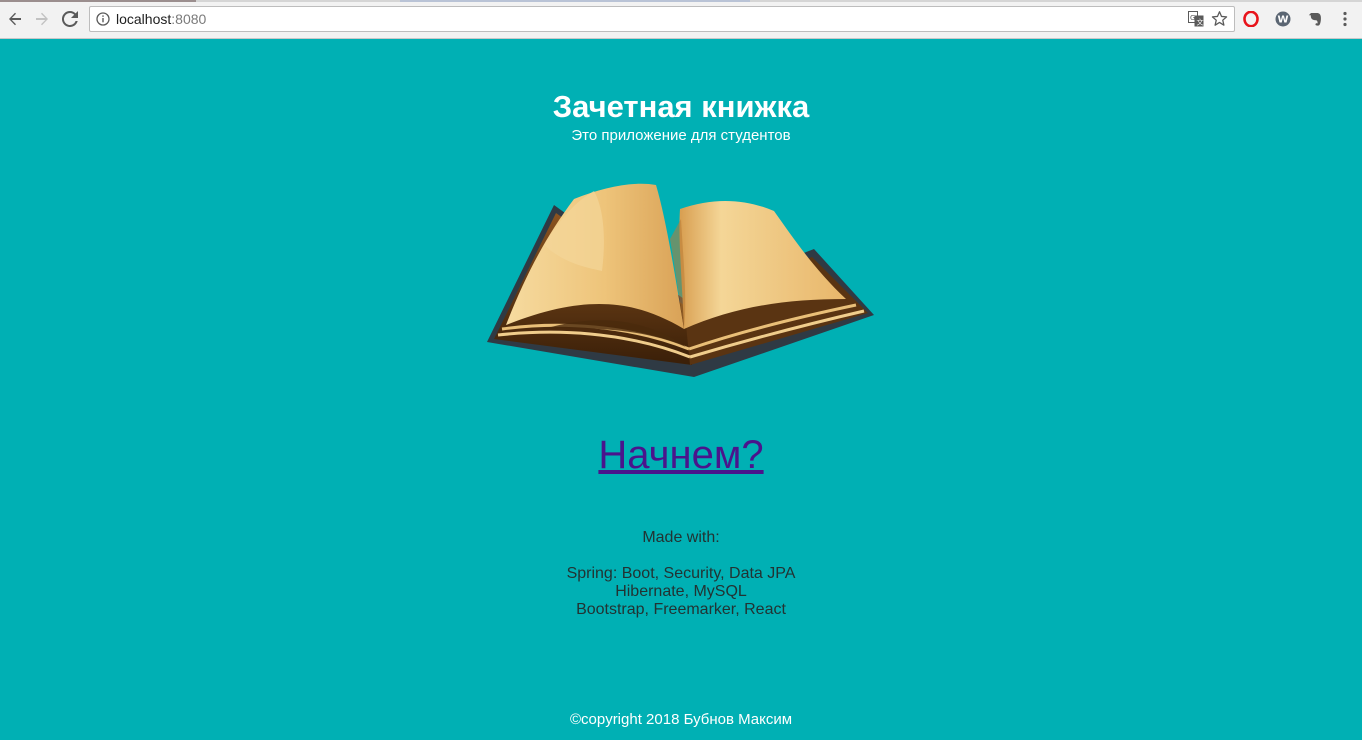  I want to click on browser-menu-button, so click(1345, 19).